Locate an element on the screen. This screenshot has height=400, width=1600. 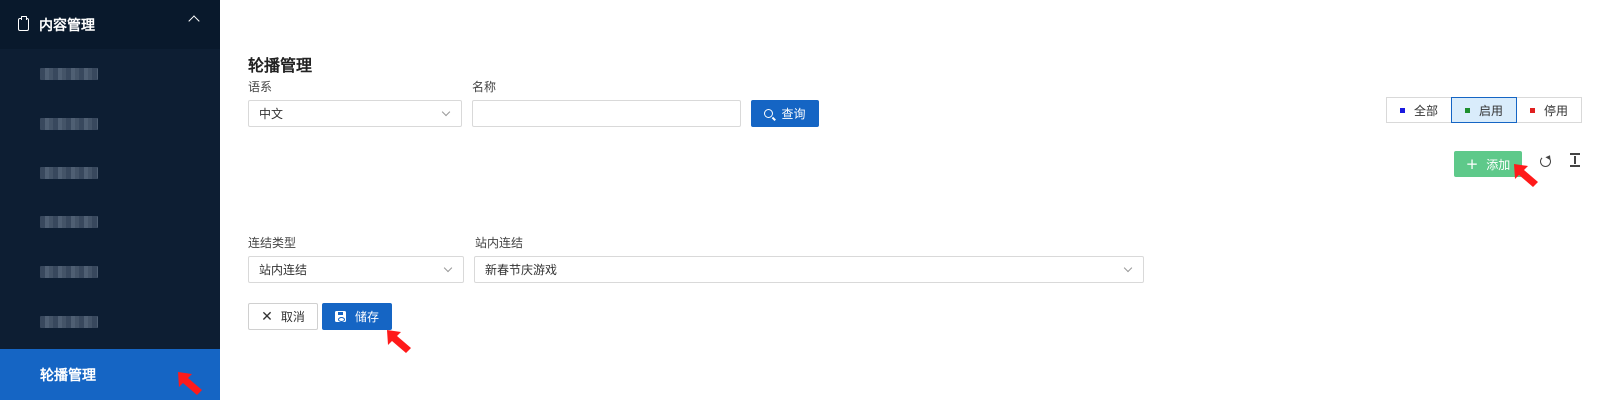
cancel-button-label: 取消 is located at coordinates (292, 317).